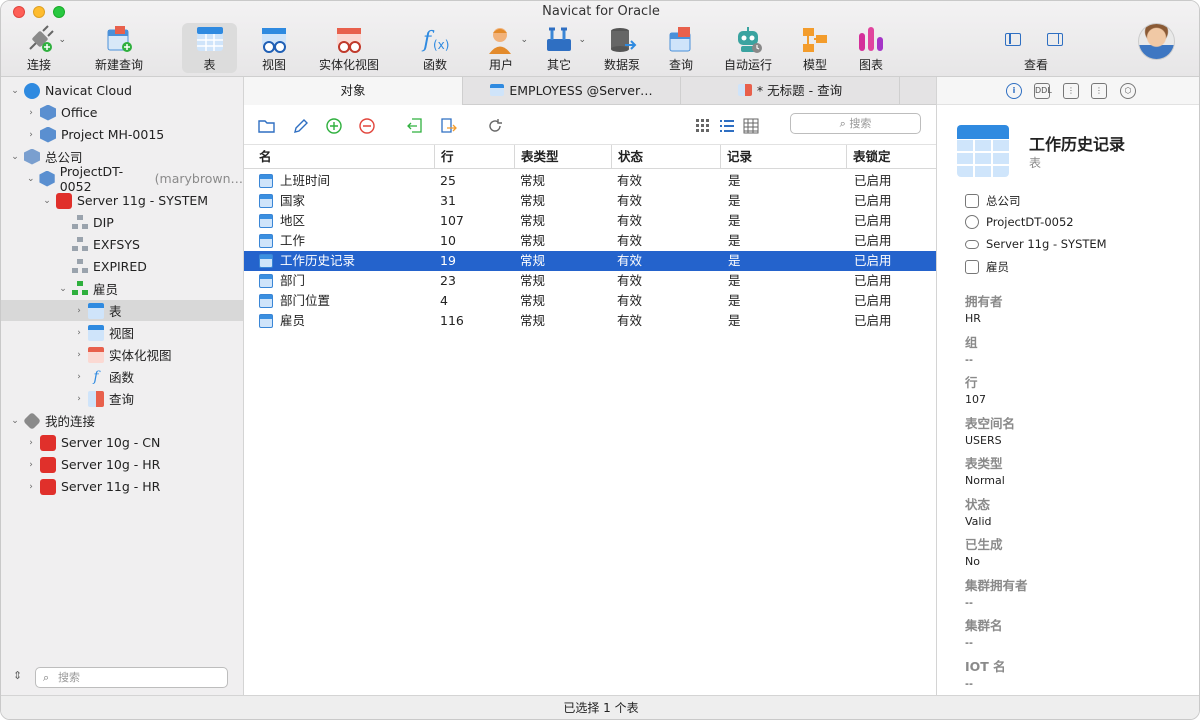 This screenshot has height=720, width=1200. I want to click on sidebar-item-18: › Server 11g - HR, so click(122, 486).